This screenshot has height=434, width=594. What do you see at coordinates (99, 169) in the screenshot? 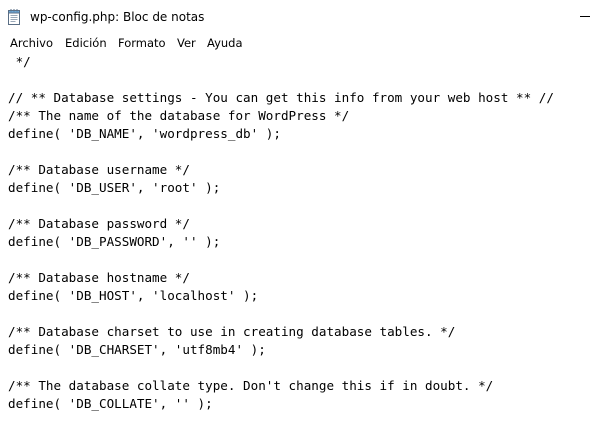
I see `code-line: /** Database username */` at bounding box center [99, 169].